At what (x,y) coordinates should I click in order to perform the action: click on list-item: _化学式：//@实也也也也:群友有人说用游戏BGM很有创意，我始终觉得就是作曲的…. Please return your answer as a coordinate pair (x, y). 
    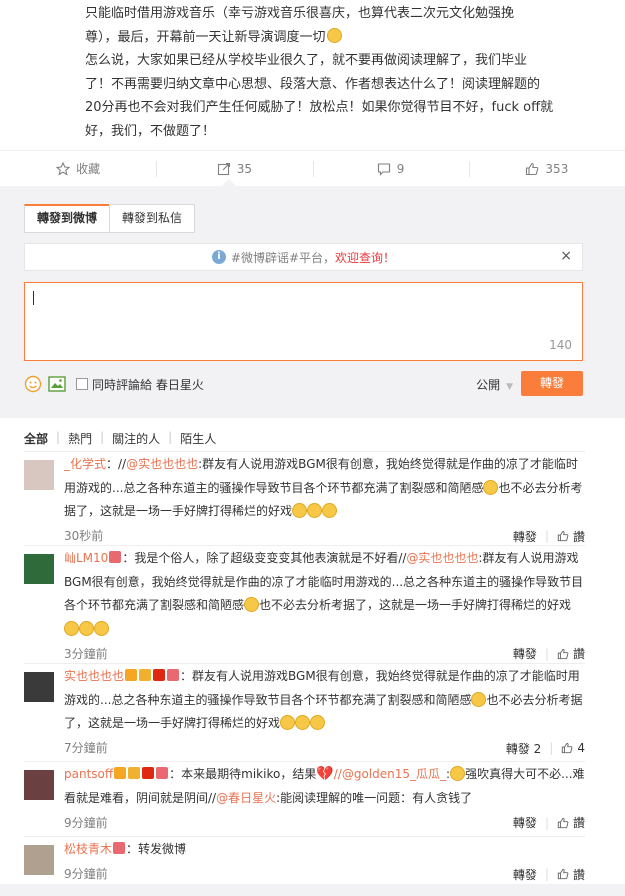
    Looking at the image, I should click on (304, 498).